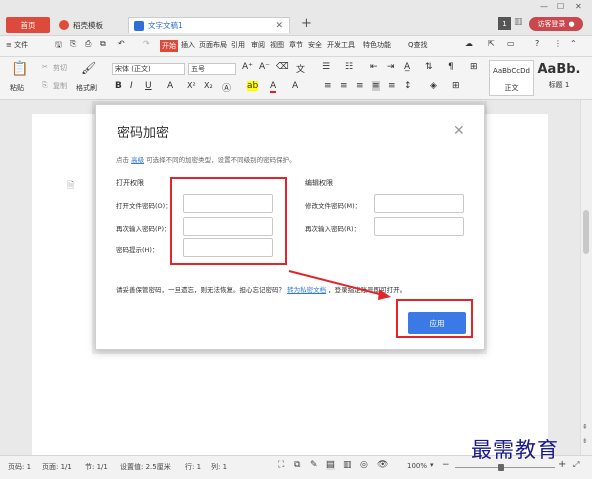  What do you see at coordinates (60, 68) in the screenshot?
I see `cut-label: 剪切` at bounding box center [60, 68].